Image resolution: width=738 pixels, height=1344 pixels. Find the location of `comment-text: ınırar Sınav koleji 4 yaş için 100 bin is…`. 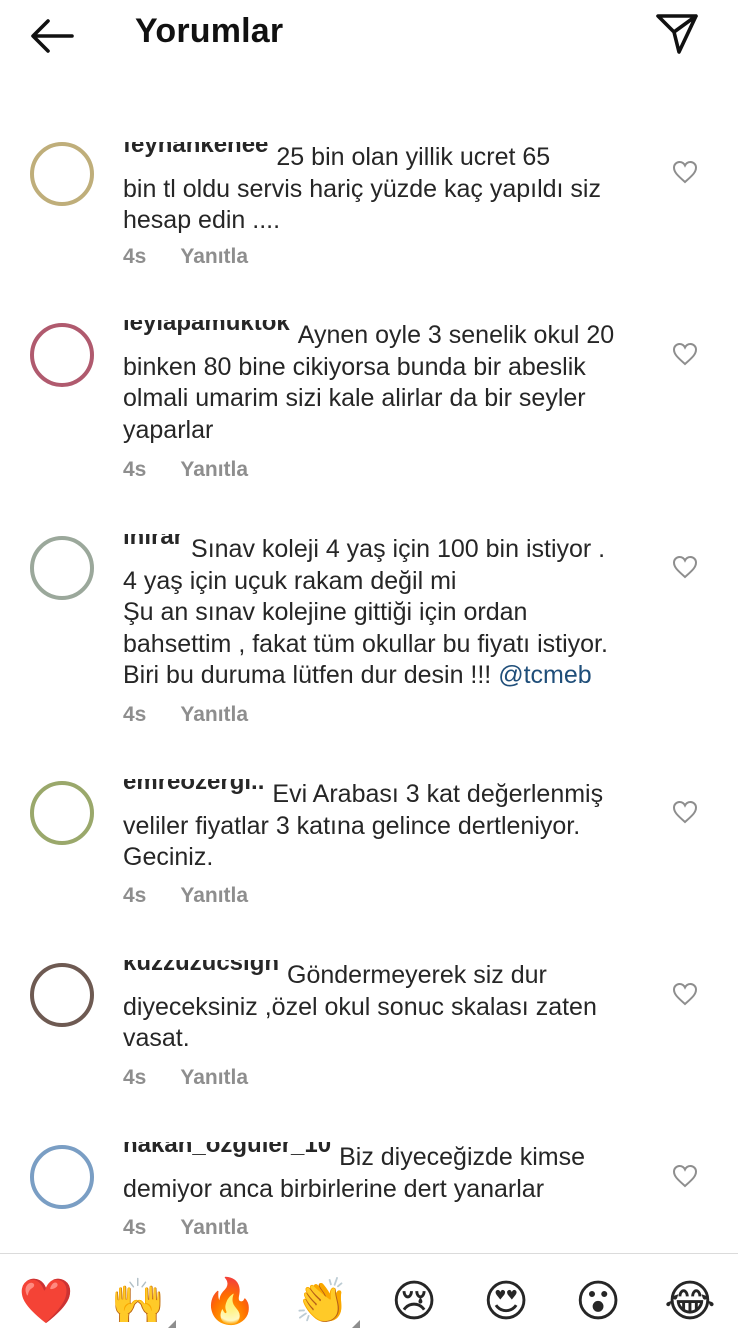

comment-text: ınırar Sınav koleji 4 yaş için 100 bin is… is located at coordinates (388, 613).